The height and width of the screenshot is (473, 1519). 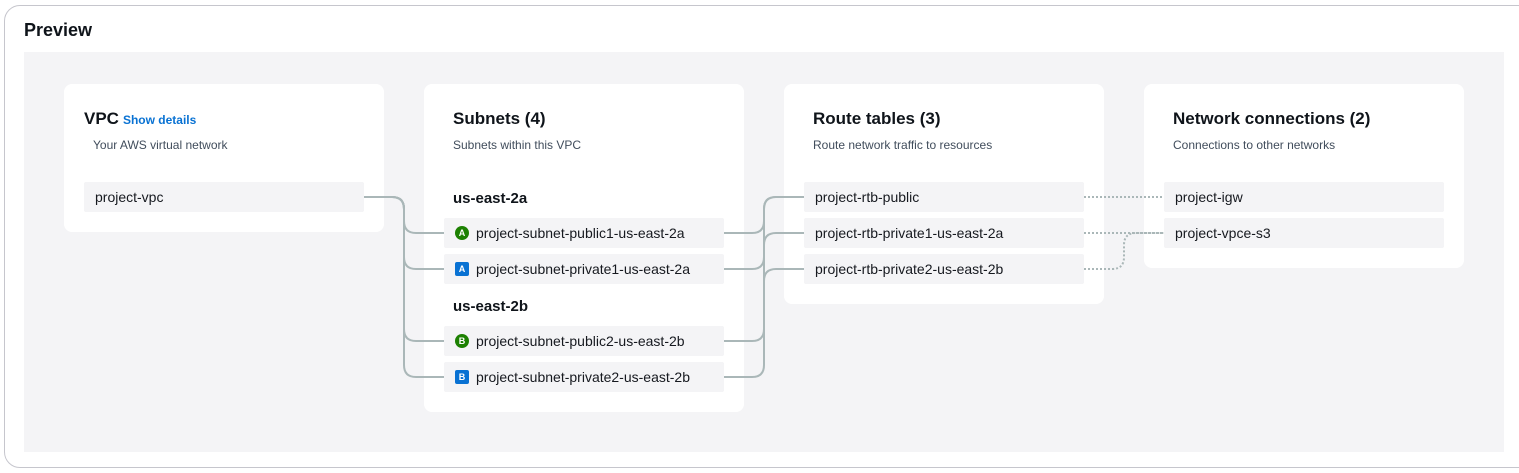 I want to click on network-connections-card-title: Network connections (2), so click(x=1272, y=118).